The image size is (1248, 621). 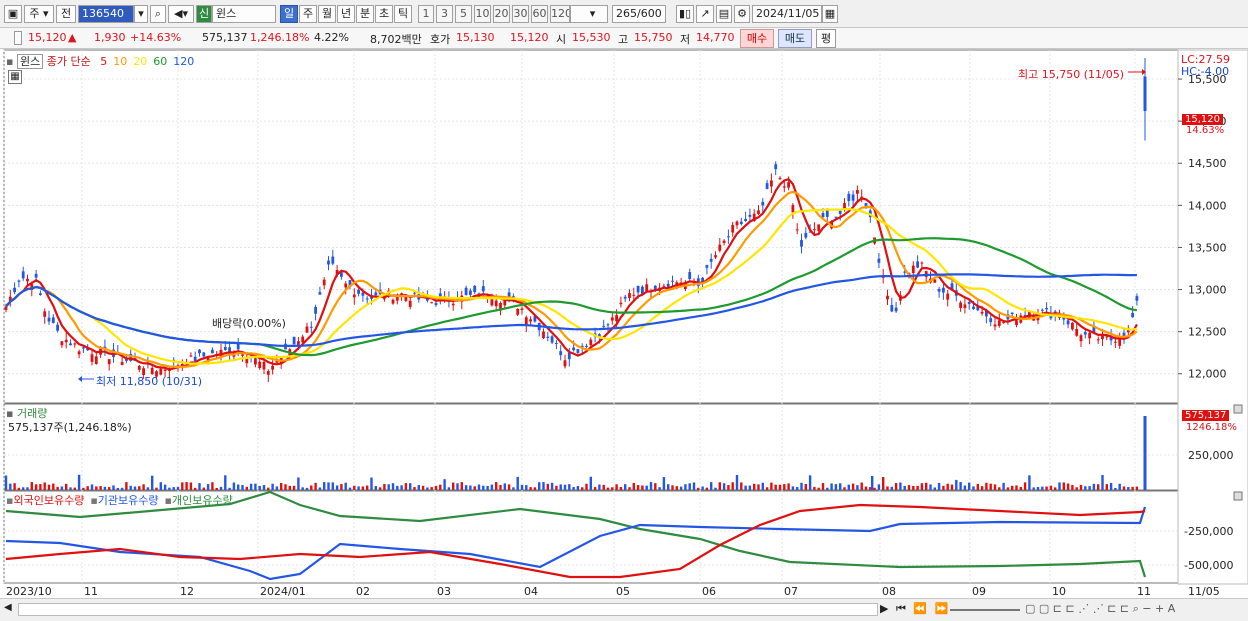 What do you see at coordinates (289, 14) in the screenshot?
I see `period-tab: 일` at bounding box center [289, 14].